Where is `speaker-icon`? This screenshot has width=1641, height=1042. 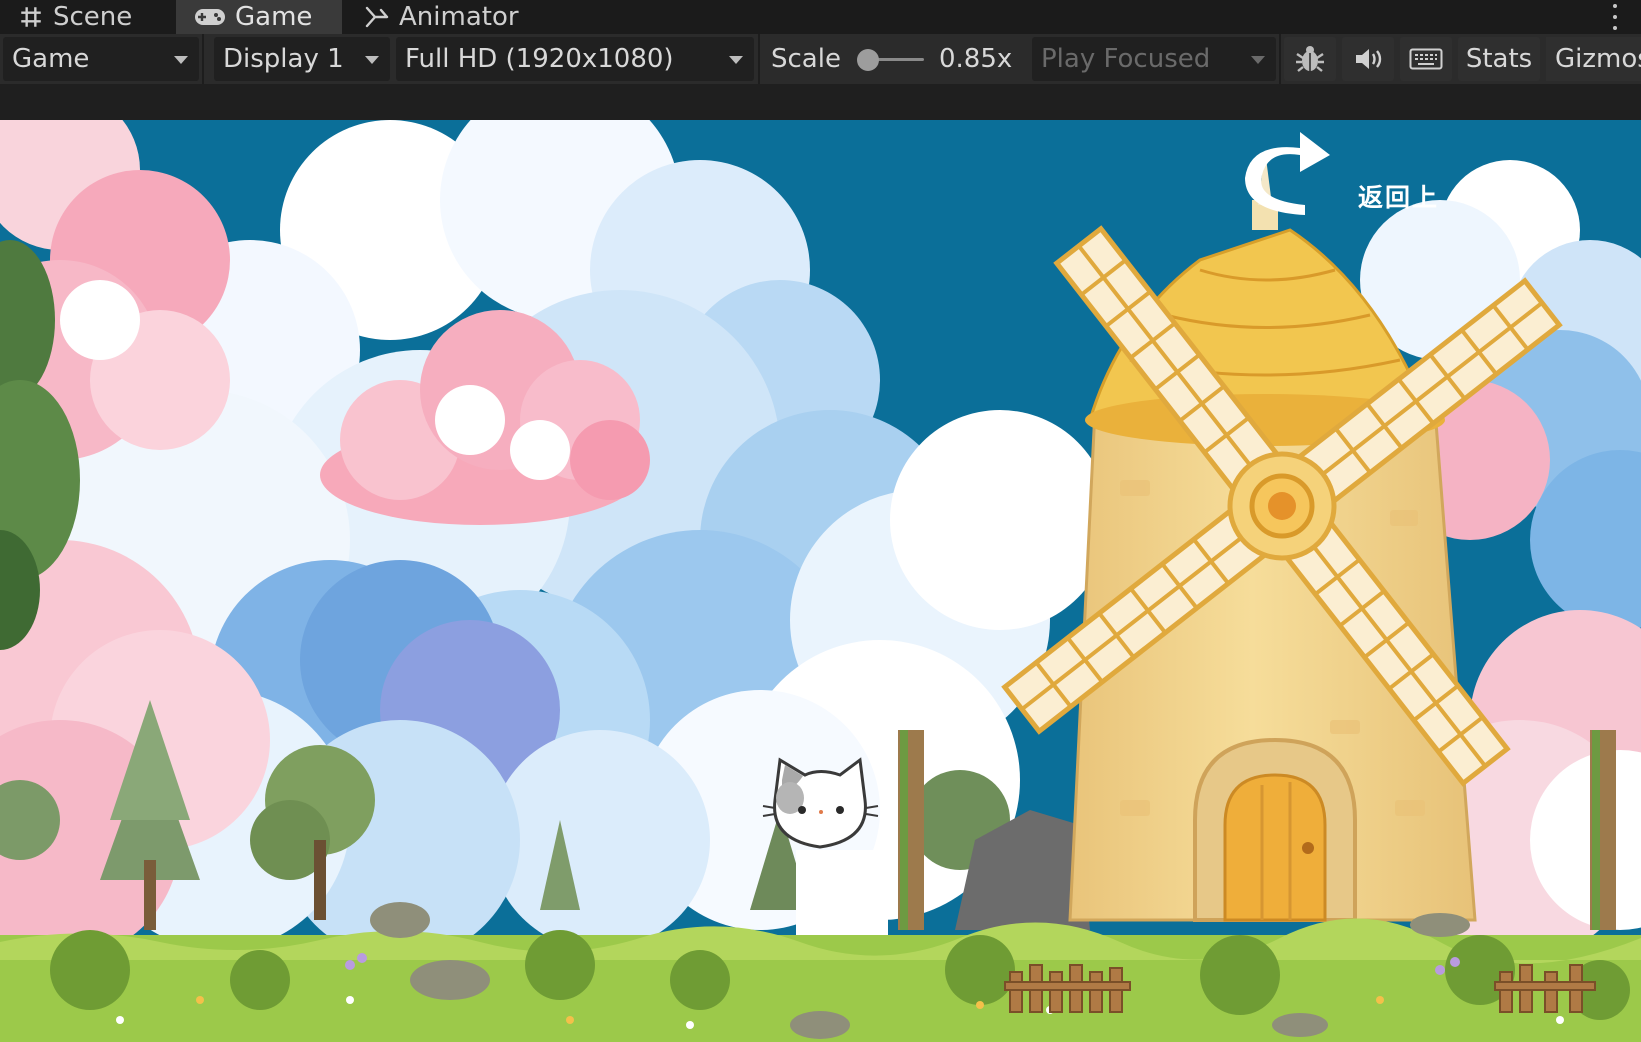
speaker-icon is located at coordinates (1369, 59).